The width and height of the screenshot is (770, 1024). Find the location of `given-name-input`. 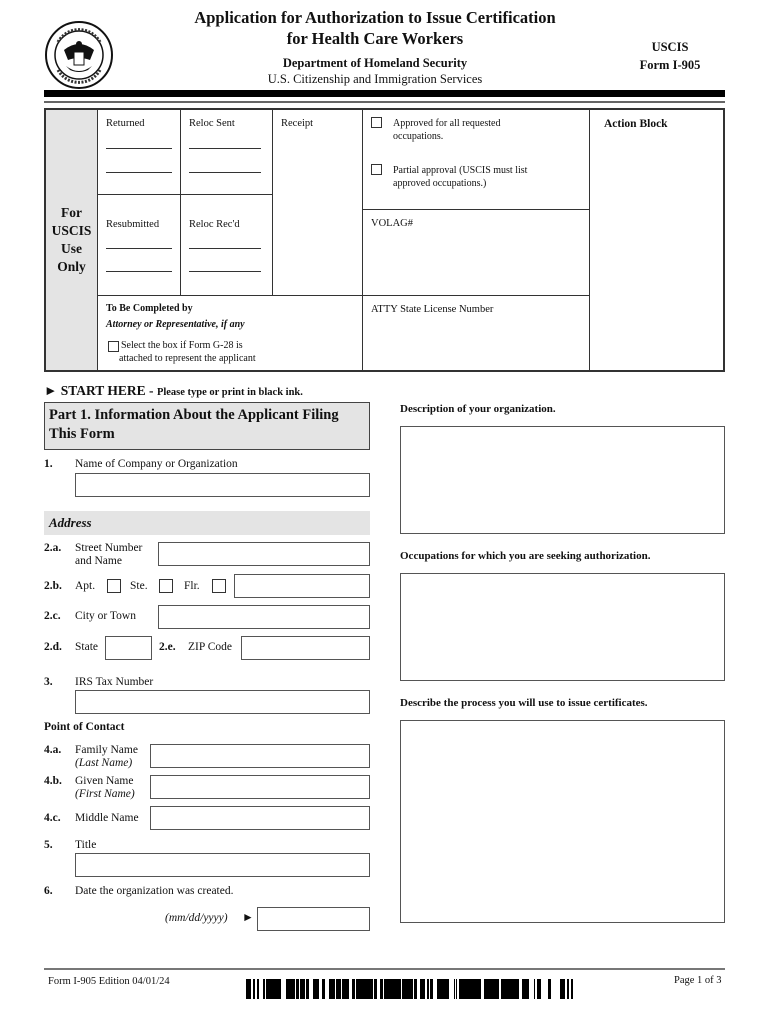

given-name-input is located at coordinates (260, 787).